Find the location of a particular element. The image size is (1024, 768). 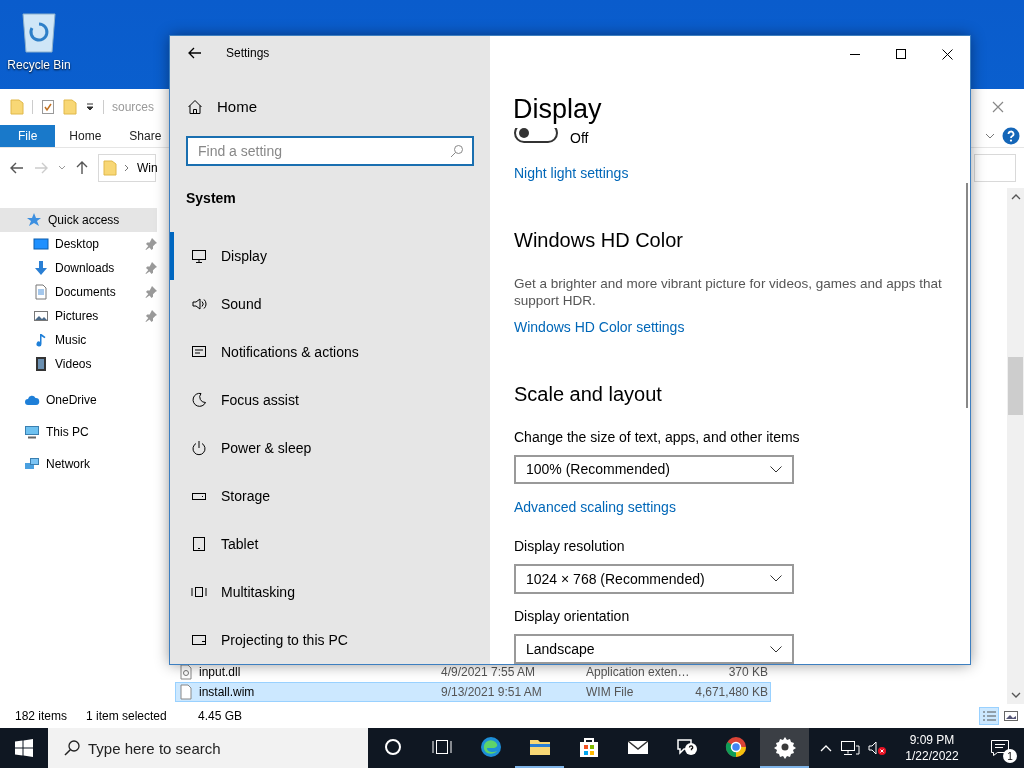

field-label: Change the size of text, apps, and other items is located at coordinates (657, 436).